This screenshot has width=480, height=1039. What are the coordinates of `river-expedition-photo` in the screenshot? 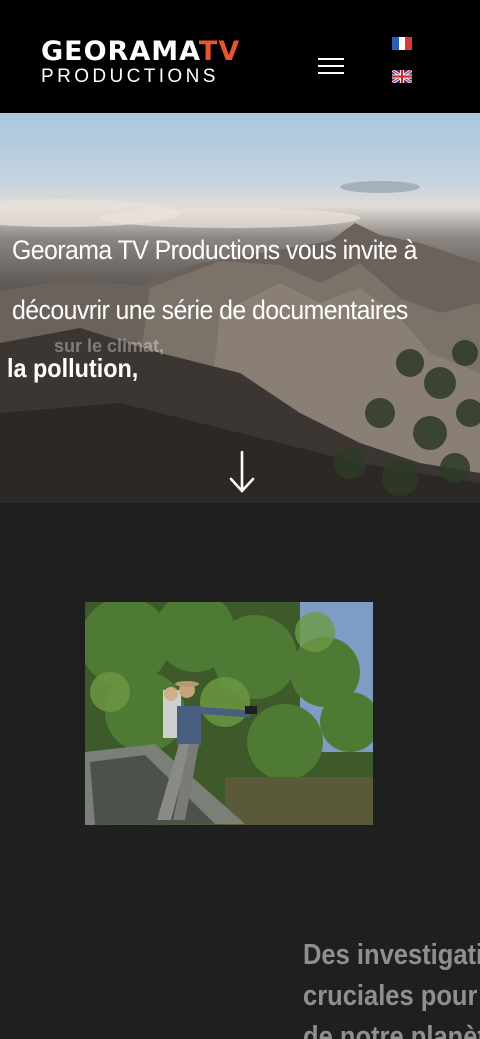 It's located at (229, 713).